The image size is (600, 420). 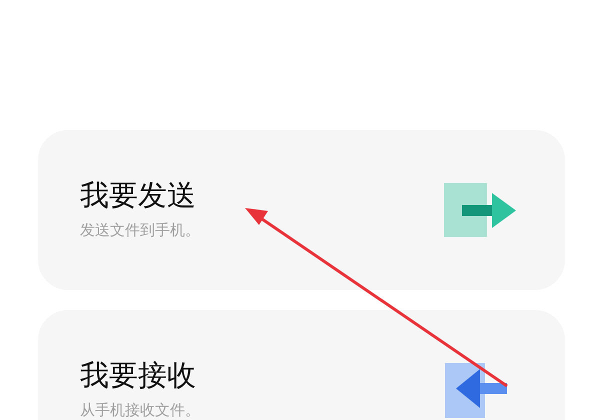 What do you see at coordinates (480, 210) in the screenshot?
I see `send-arrow-icon` at bounding box center [480, 210].